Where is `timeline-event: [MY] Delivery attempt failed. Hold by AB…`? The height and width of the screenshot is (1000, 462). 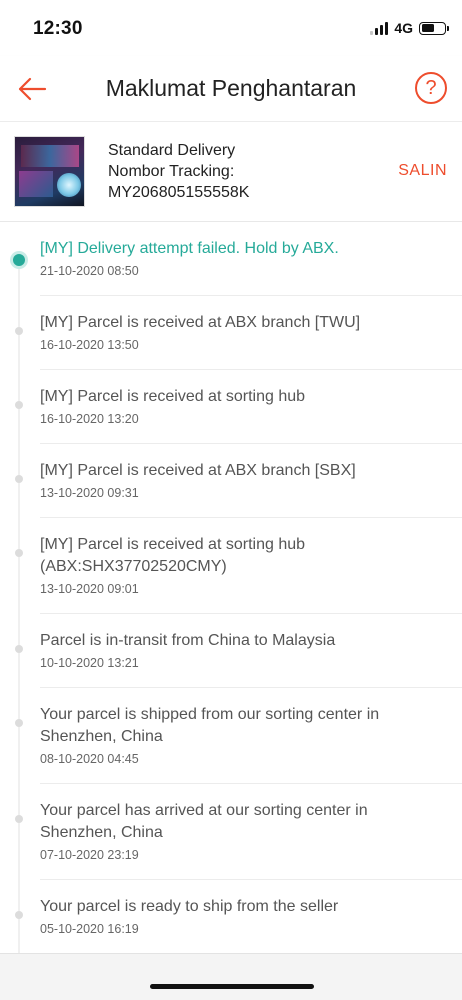
timeline-event: [MY] Delivery attempt failed. Hold by AB… is located at coordinates (231, 259).